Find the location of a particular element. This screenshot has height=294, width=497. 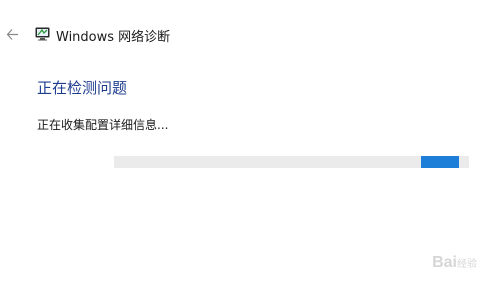

watermark: Bai经验 is located at coordinates (454, 263).